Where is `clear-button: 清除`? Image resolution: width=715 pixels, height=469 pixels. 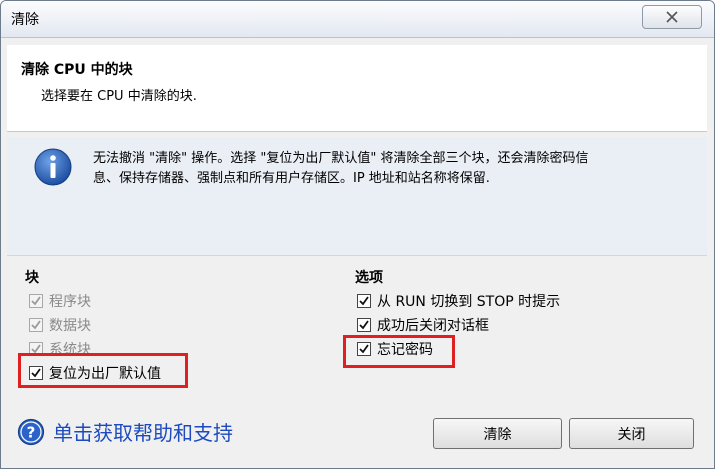 clear-button: 清除 is located at coordinates (497, 433).